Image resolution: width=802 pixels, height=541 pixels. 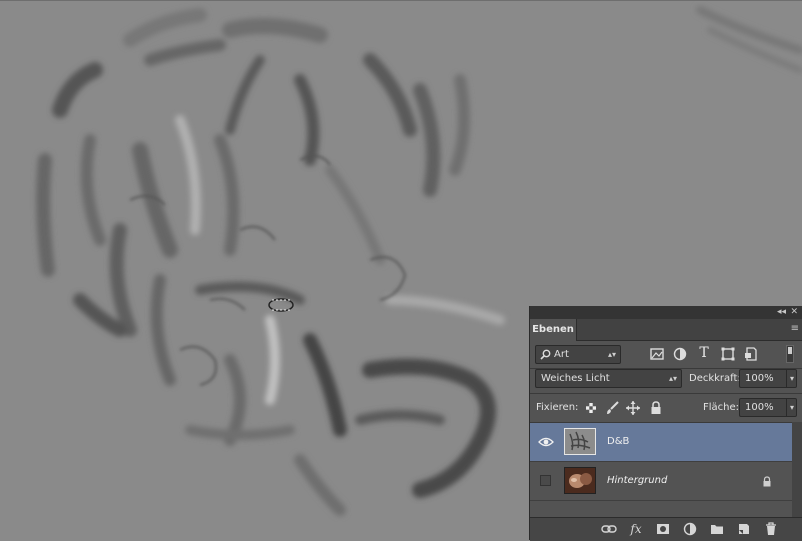 I want to click on filter-toggle-switch, so click(x=790, y=354).